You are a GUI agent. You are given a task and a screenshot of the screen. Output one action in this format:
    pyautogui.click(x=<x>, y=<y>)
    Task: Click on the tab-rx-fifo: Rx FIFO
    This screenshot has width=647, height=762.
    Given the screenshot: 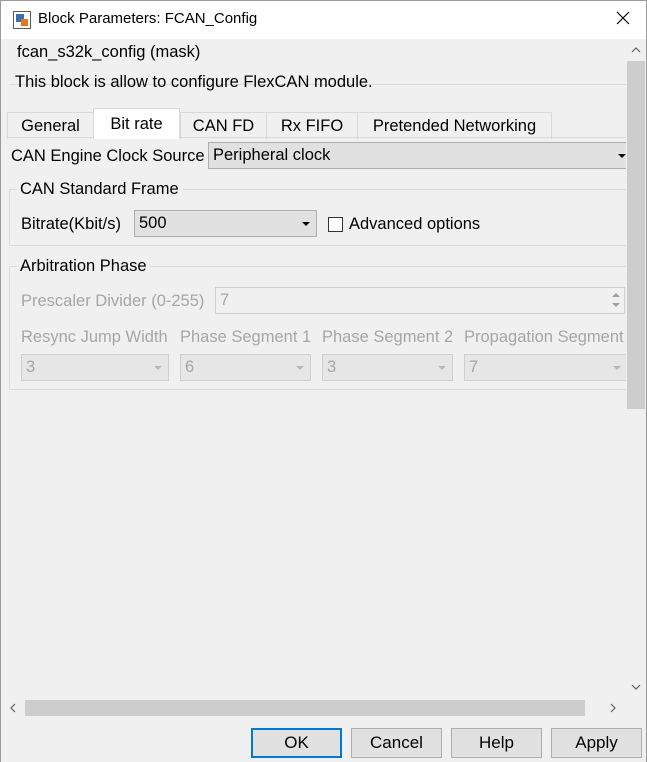 What is the action you would take?
    pyautogui.click(x=312, y=125)
    